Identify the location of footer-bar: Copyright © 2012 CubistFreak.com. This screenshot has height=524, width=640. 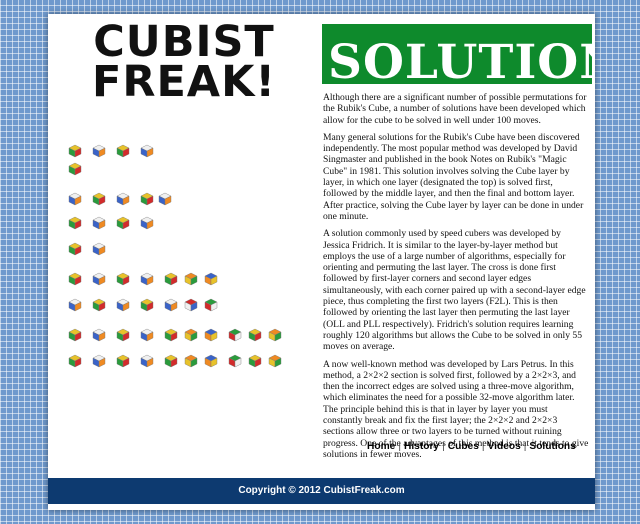
(321, 491).